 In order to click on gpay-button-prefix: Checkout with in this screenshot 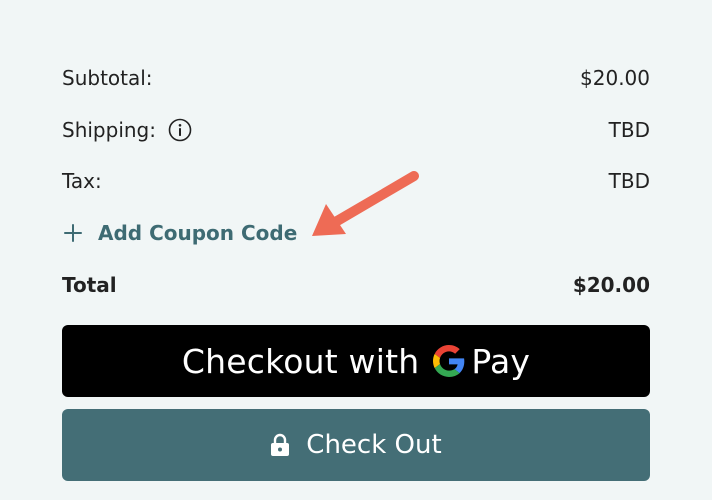, I will do `click(300, 361)`.